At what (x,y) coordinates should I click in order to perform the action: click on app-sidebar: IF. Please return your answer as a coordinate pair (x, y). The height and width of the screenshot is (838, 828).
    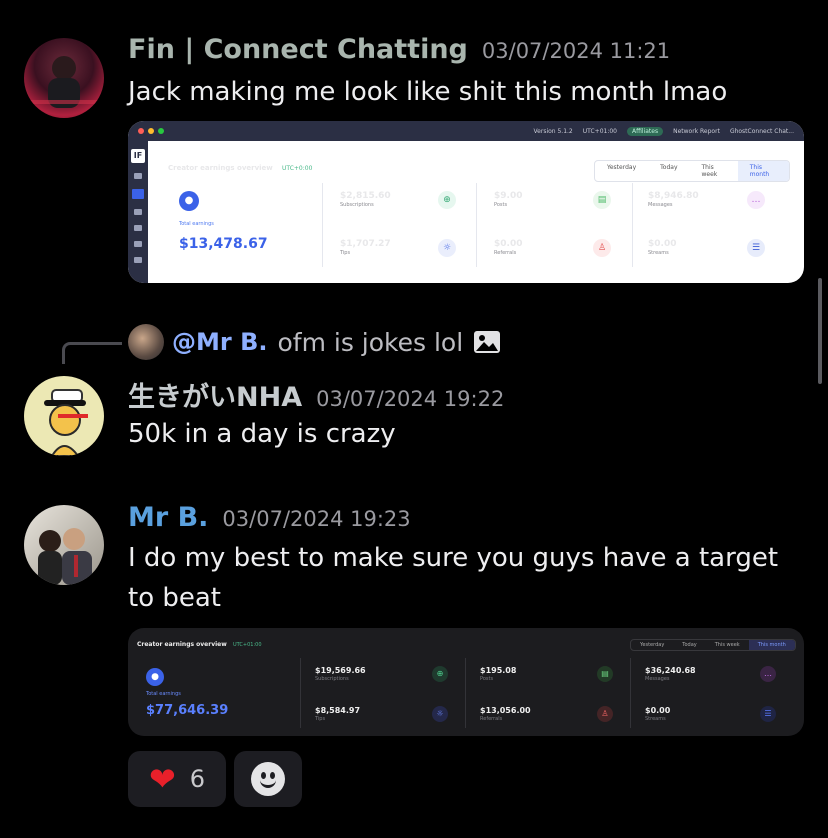
    Looking at the image, I should click on (138, 212).